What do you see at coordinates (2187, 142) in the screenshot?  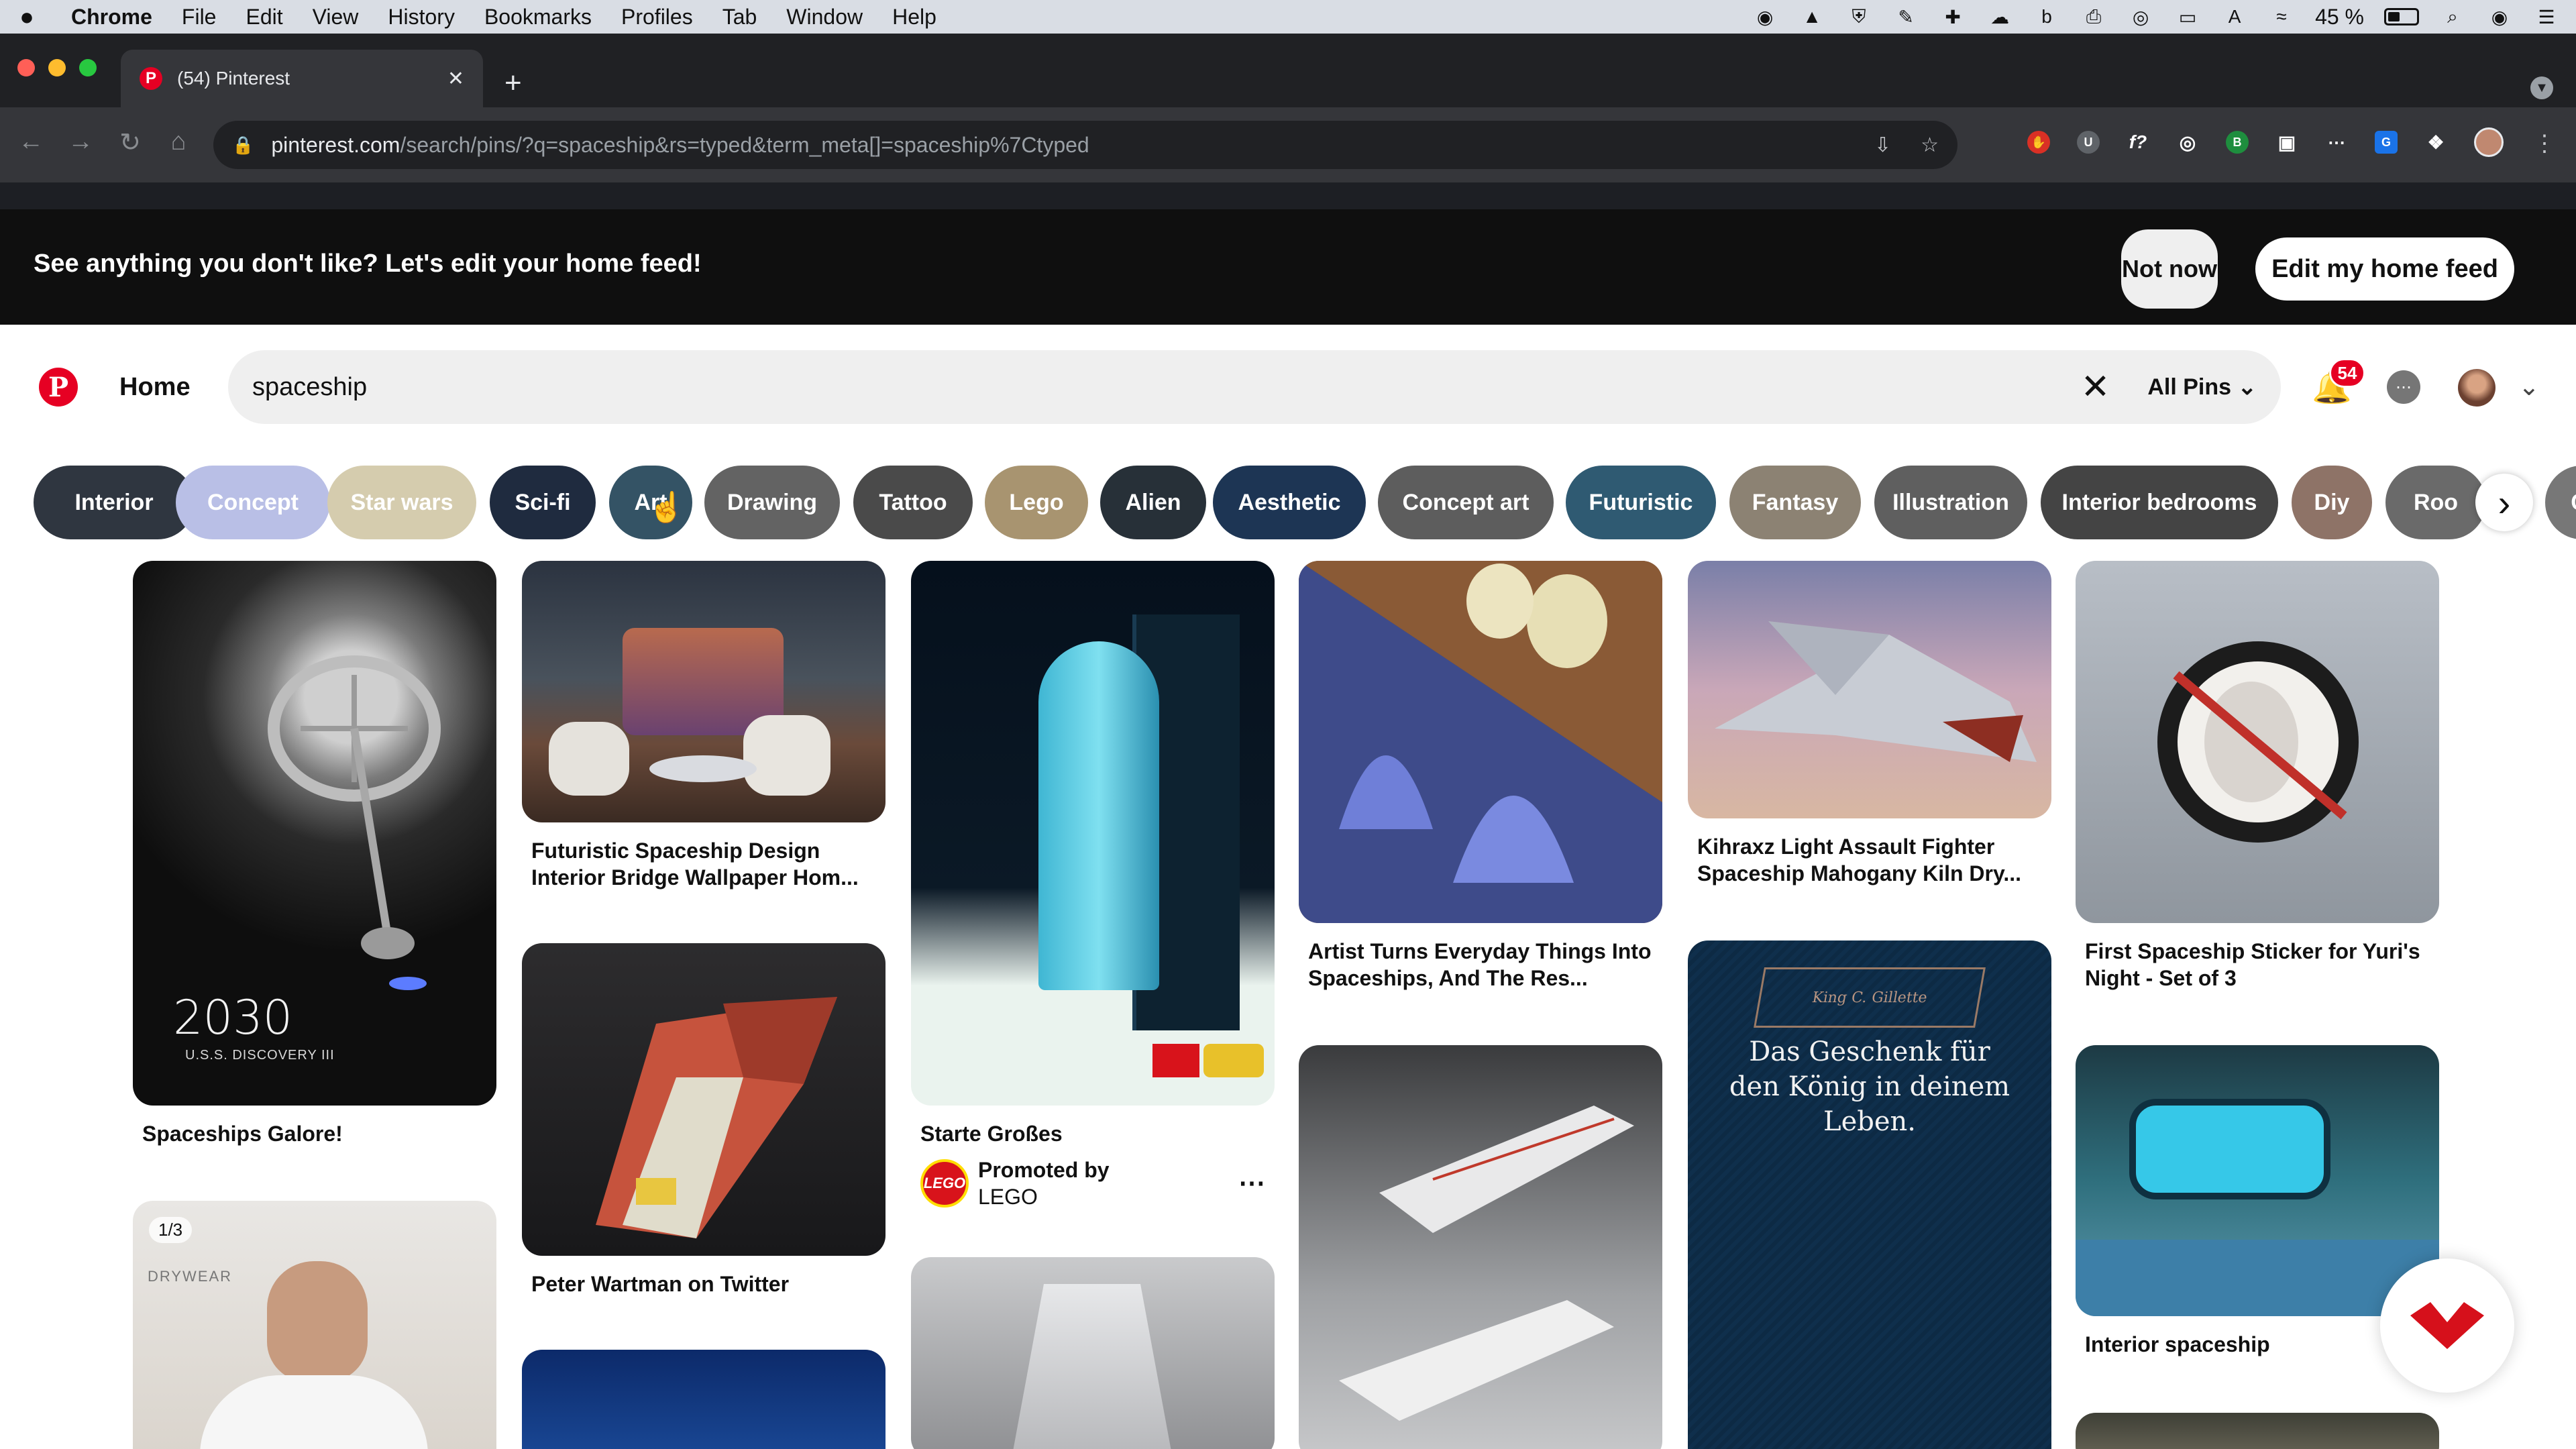 I see `extension-target-icon: ◎` at bounding box center [2187, 142].